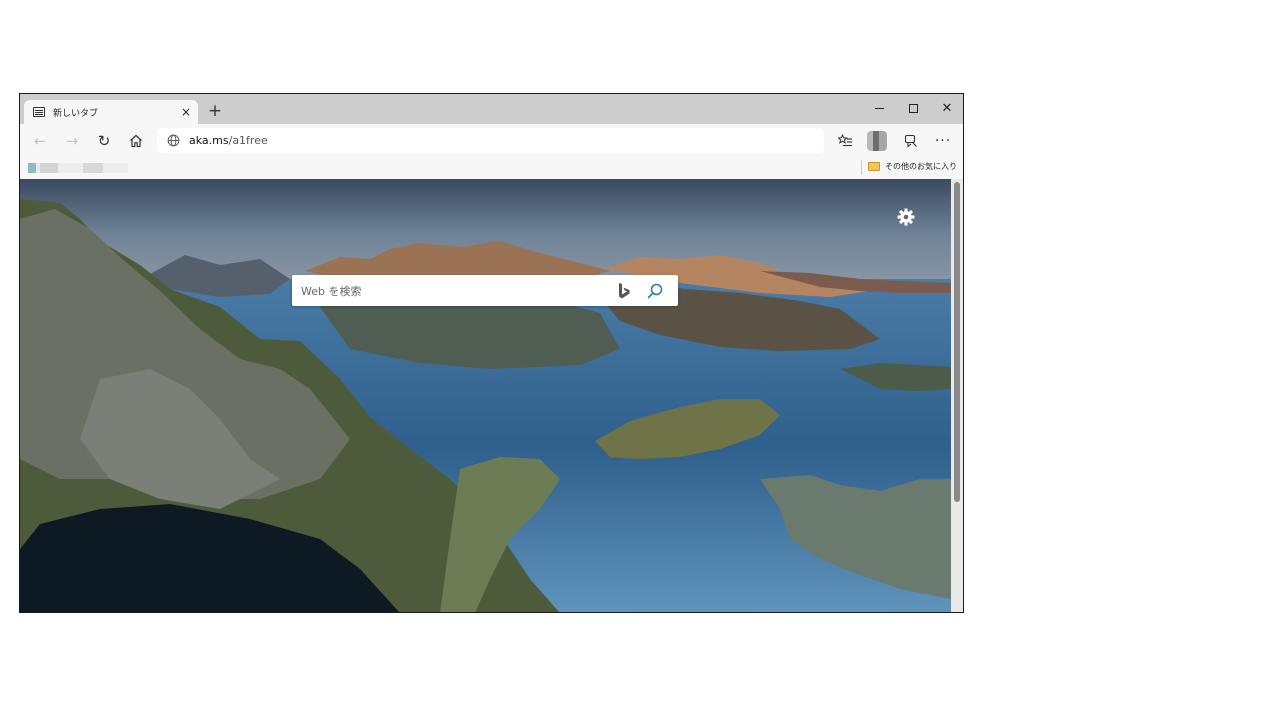 The image size is (1280, 720). I want to click on web-search-box: Web を検索, so click(485, 290).